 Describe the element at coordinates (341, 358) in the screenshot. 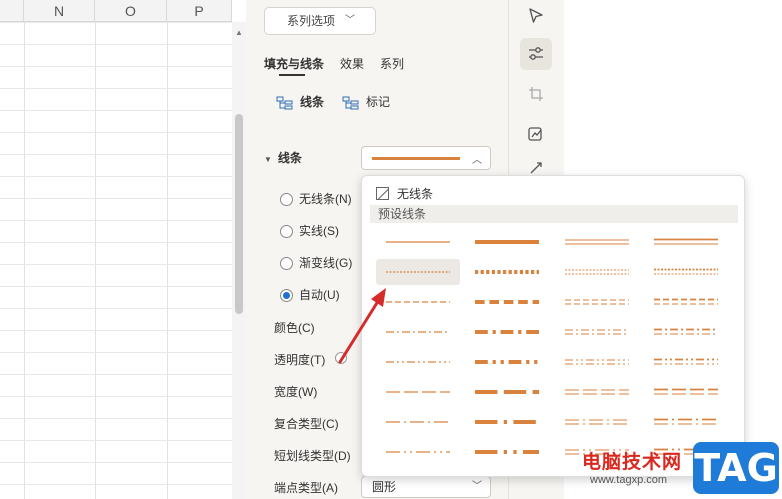

I see `transparency-slider-knob` at that location.